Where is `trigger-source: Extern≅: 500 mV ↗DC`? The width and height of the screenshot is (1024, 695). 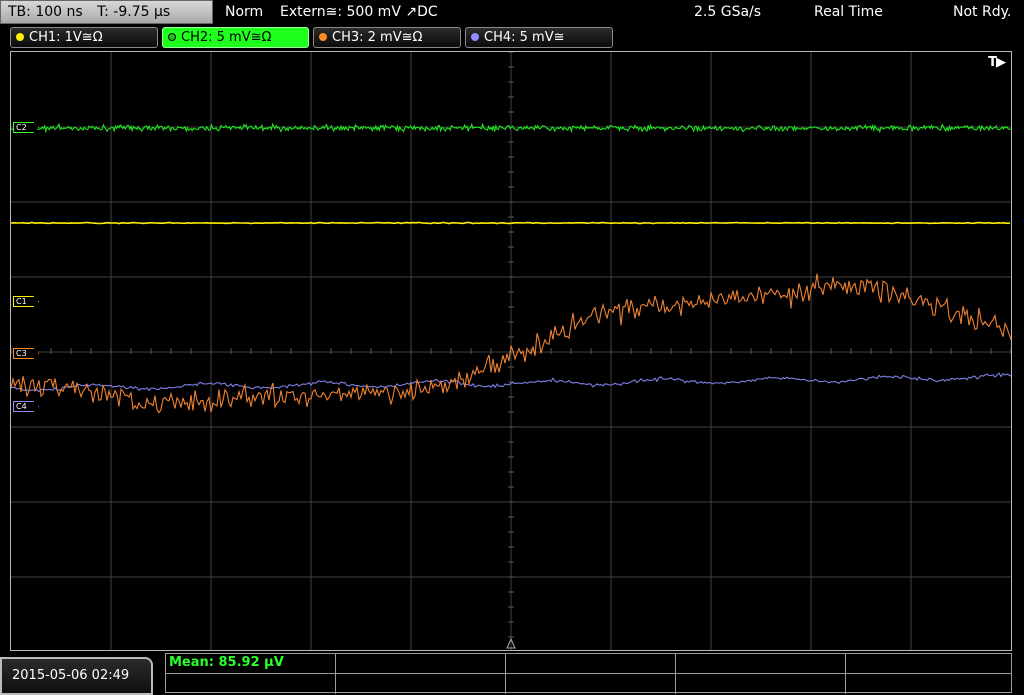
trigger-source: Extern≅: 500 mV ↗DC is located at coordinates (359, 12).